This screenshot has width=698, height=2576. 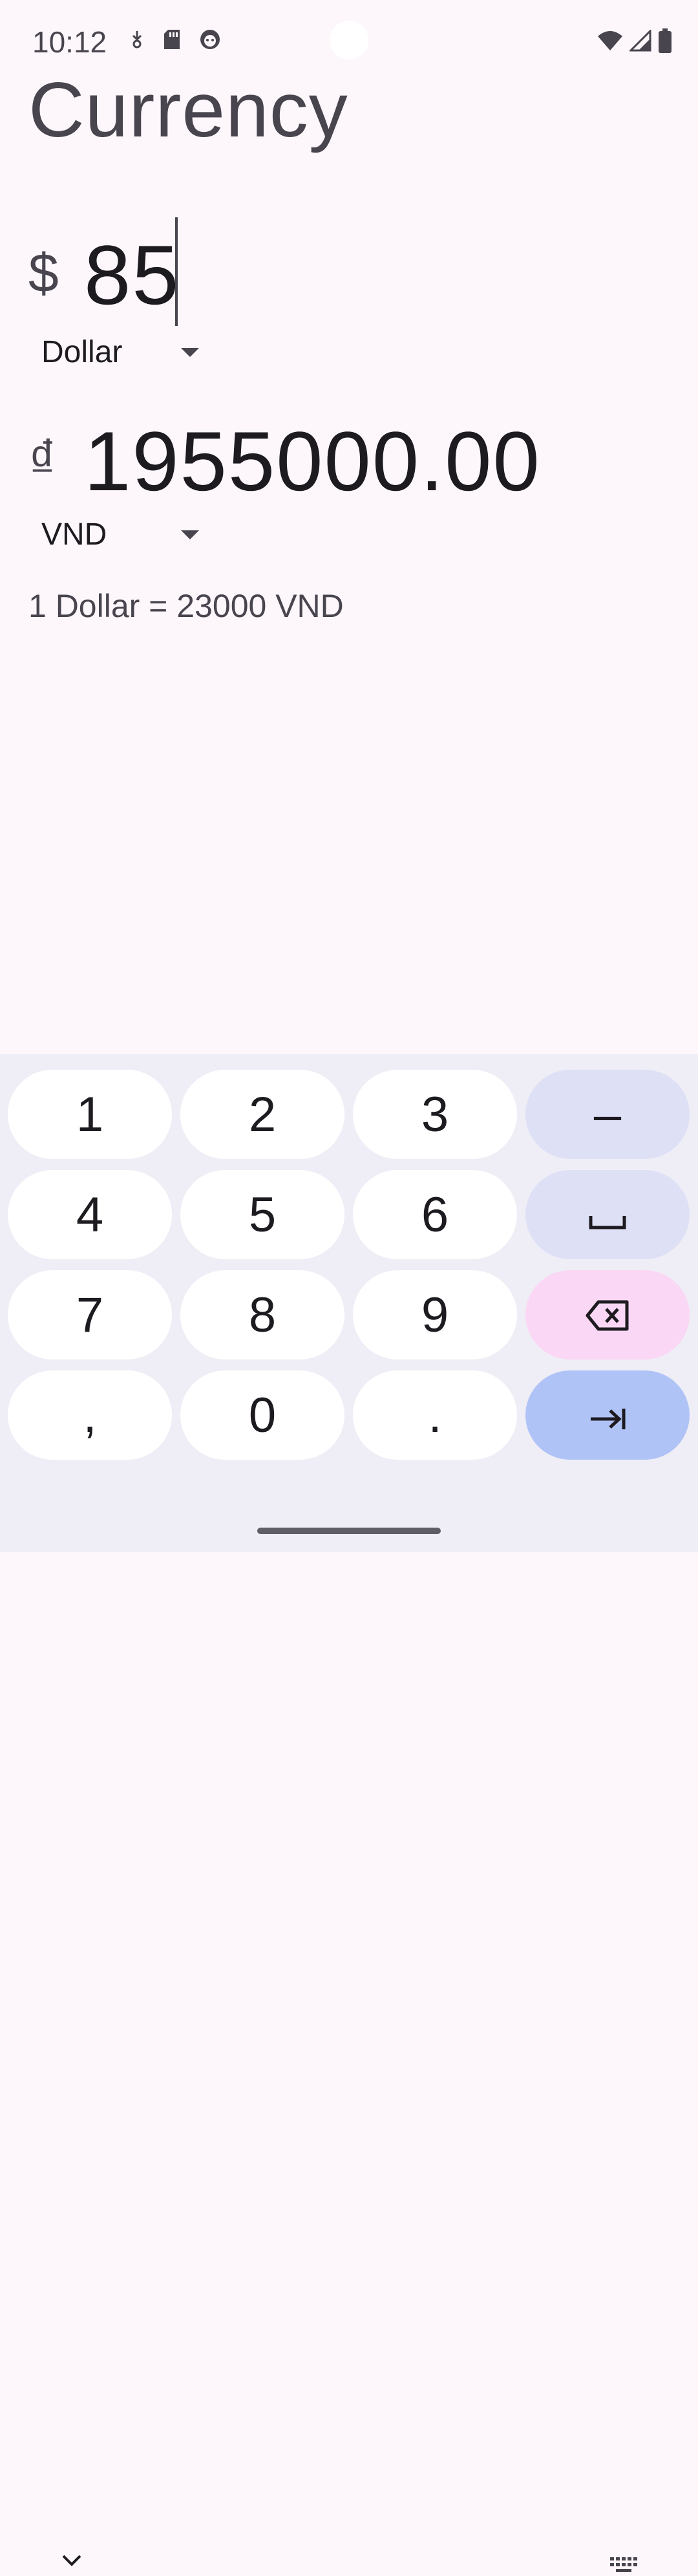 I want to click on backspace-icon, so click(x=607, y=1315).